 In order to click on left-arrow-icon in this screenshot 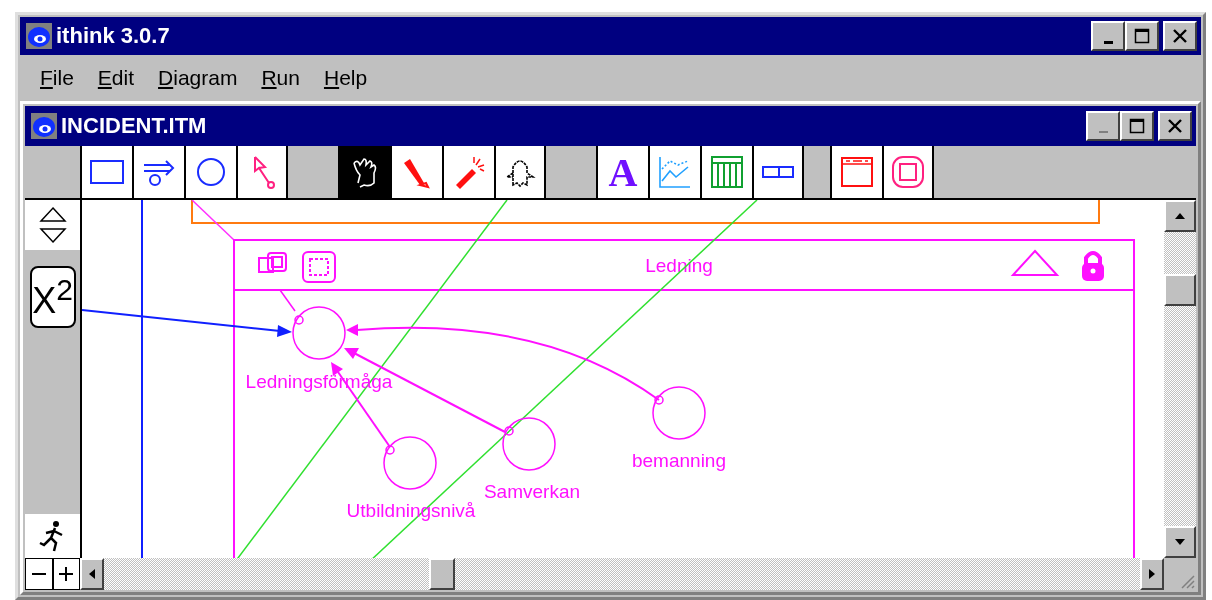, I will do `click(92, 574)`.